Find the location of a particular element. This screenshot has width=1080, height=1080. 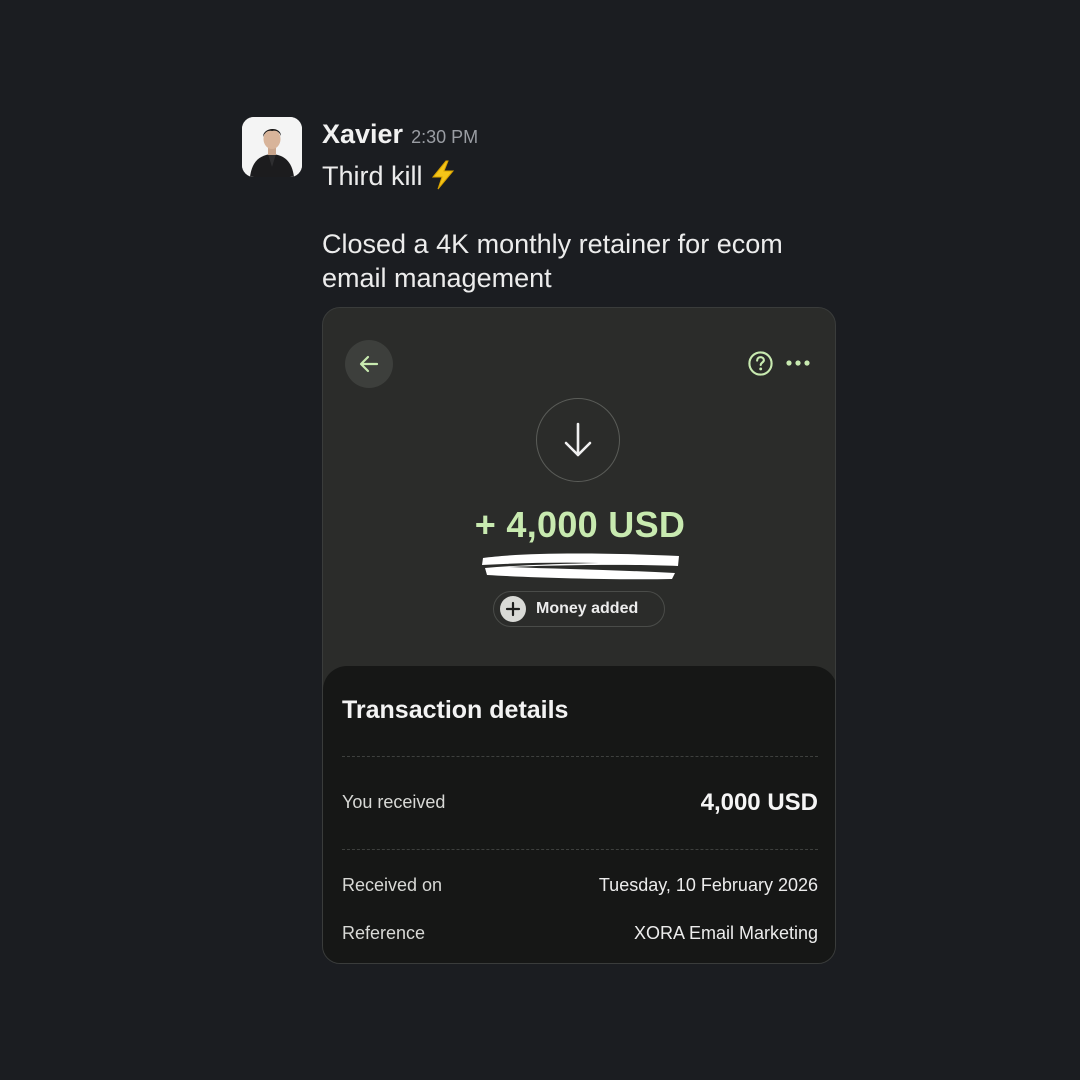

avatar-photo is located at coordinates (272, 147).